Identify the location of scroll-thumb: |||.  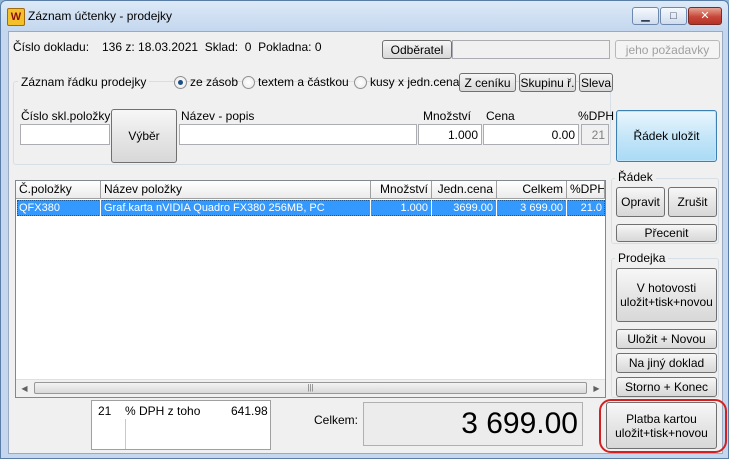
(310, 388).